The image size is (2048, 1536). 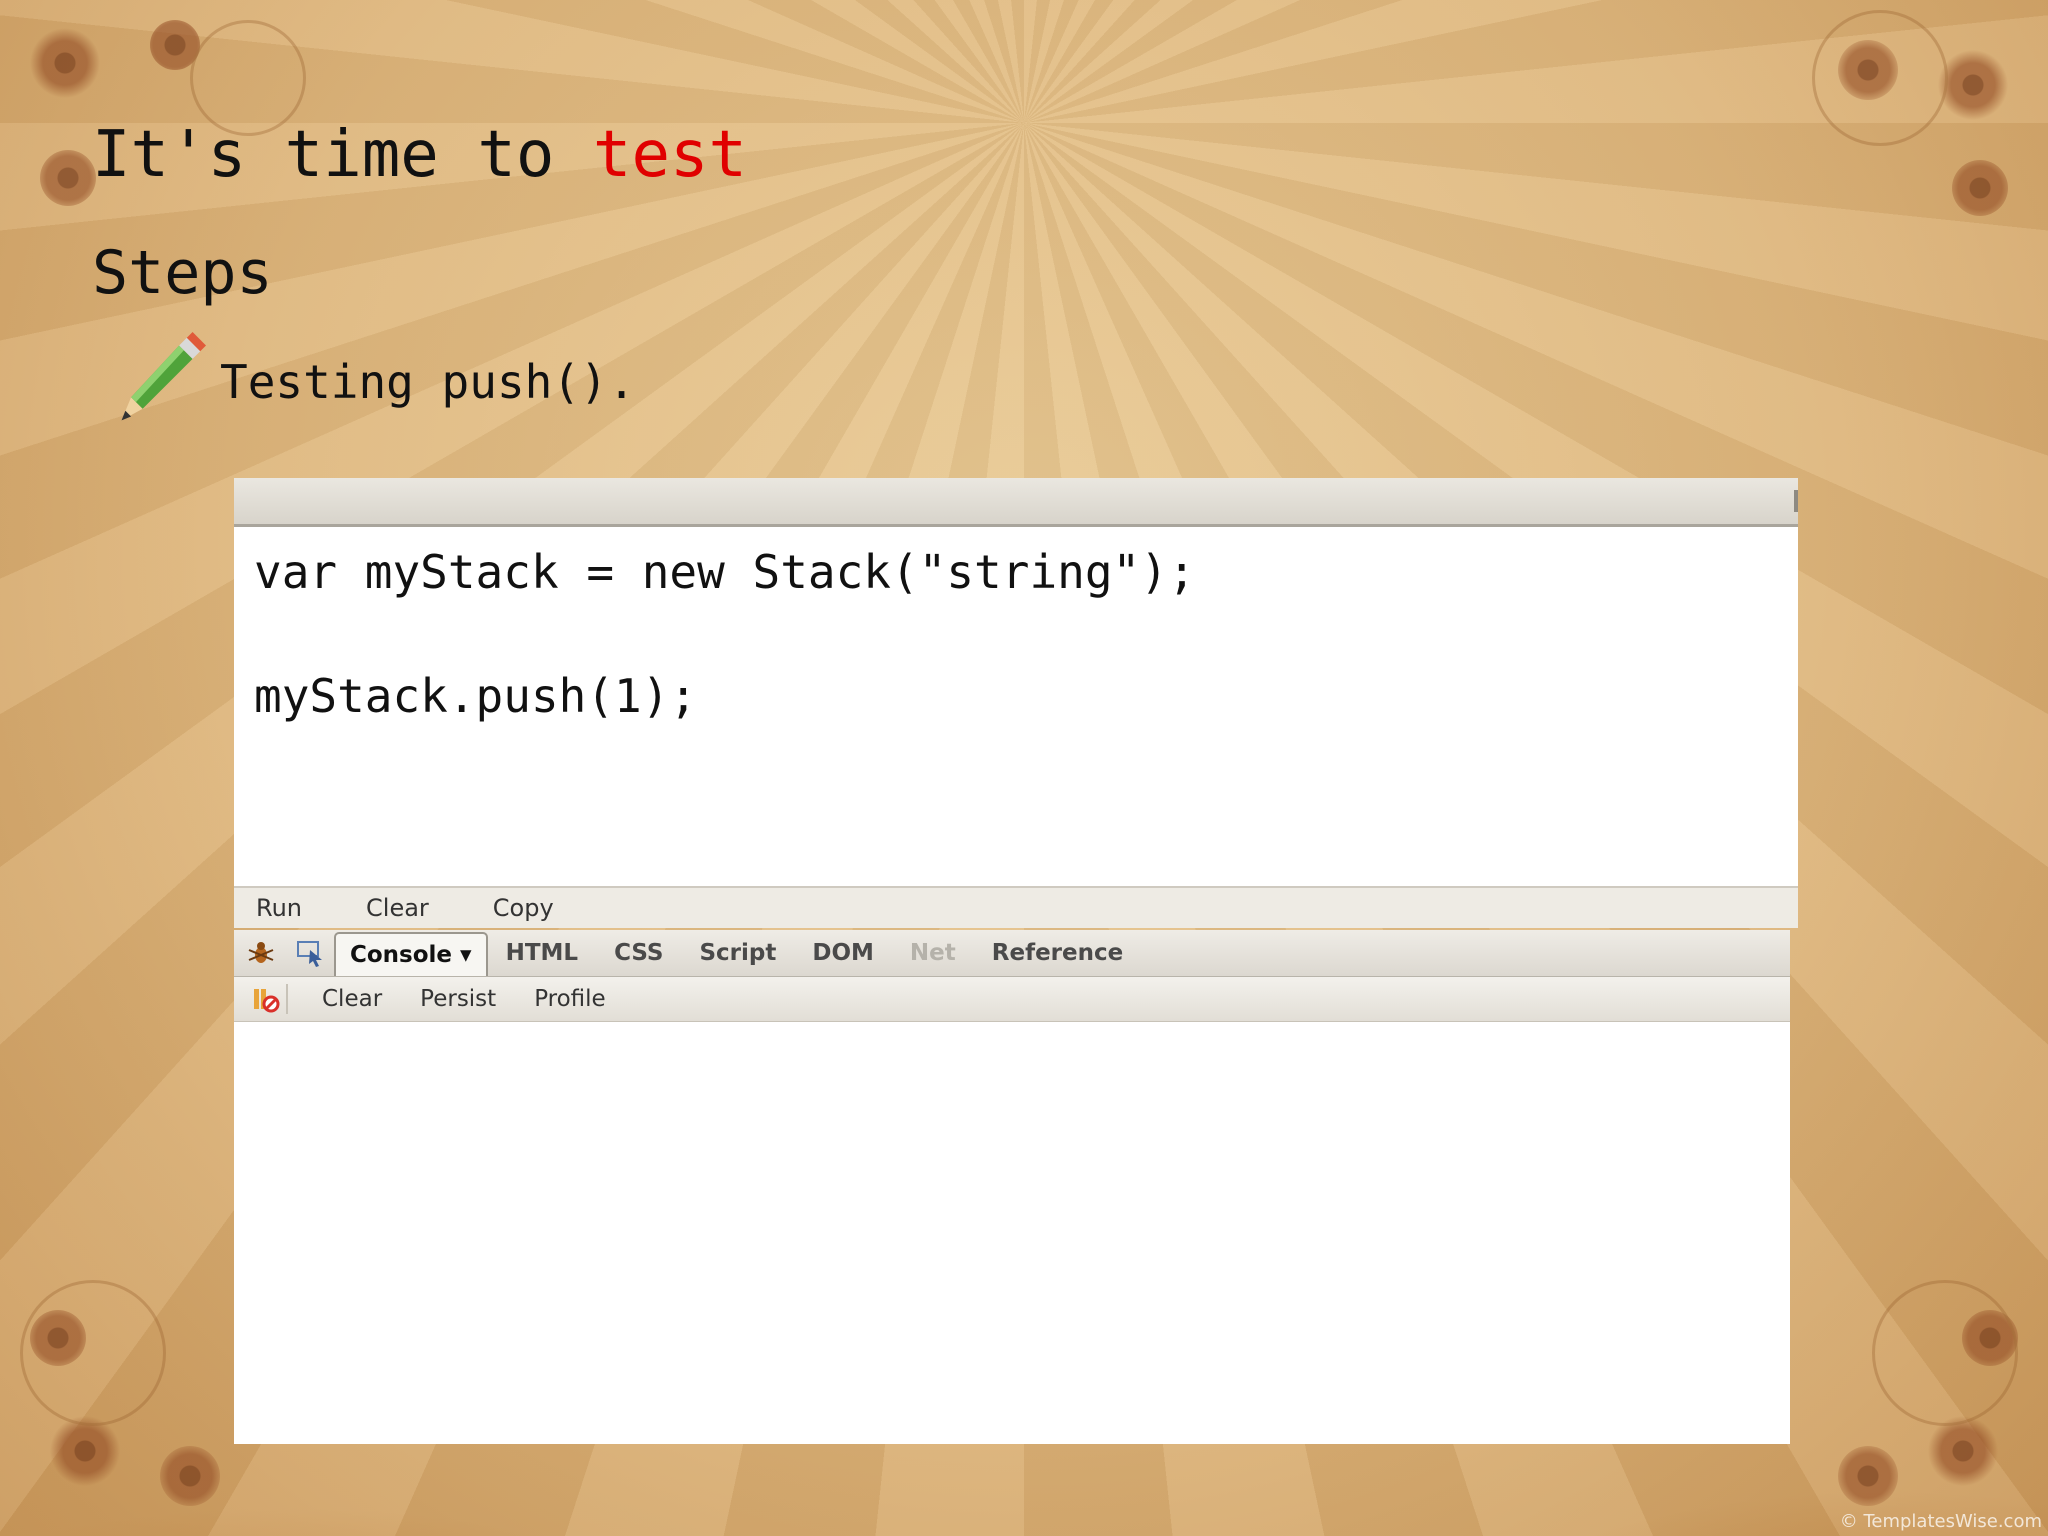 What do you see at coordinates (397, 908) in the screenshot?
I see `clear-code-button: Clear` at bounding box center [397, 908].